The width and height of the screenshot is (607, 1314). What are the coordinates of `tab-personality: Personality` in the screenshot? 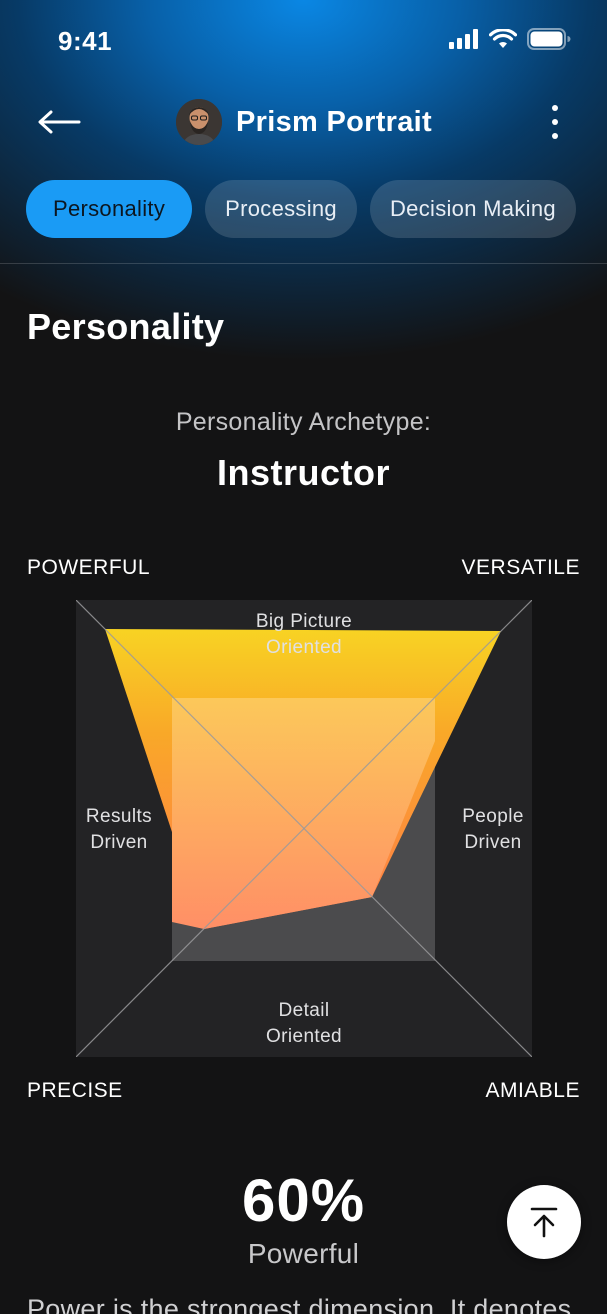 It's located at (109, 209).